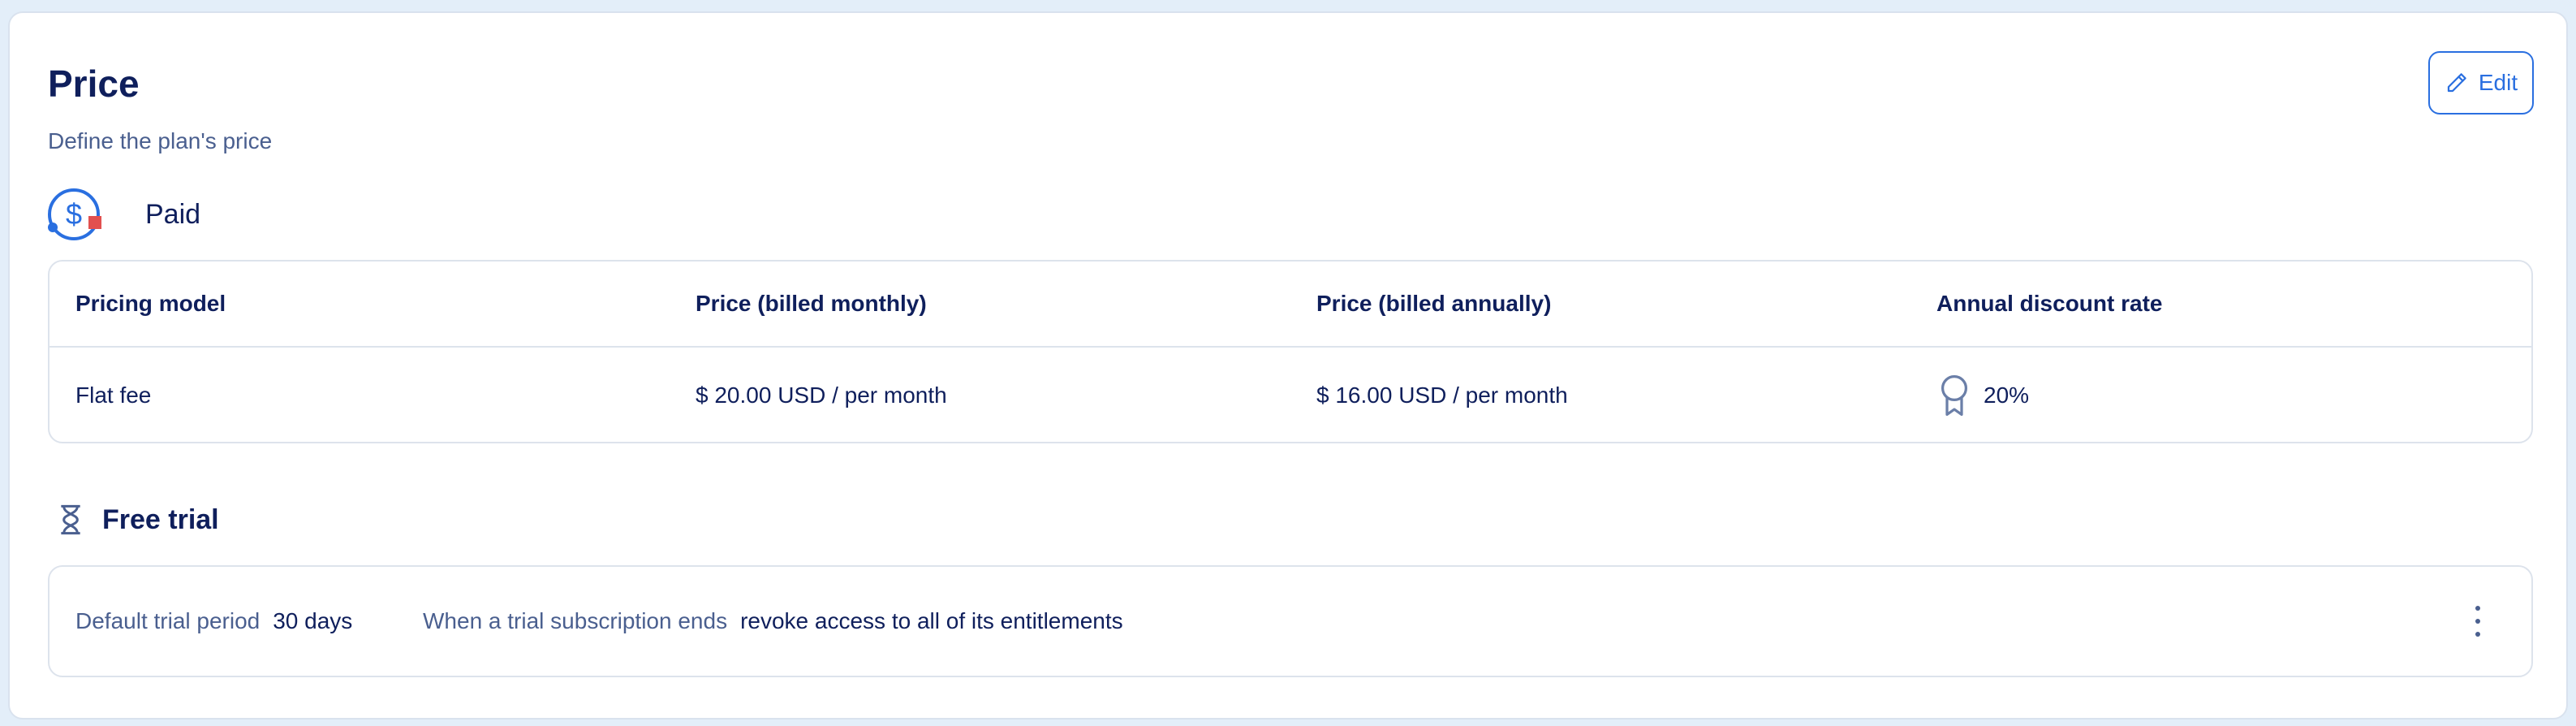 Image resolution: width=2576 pixels, height=726 pixels. Describe the element at coordinates (1954, 395) in the screenshot. I see `award-icon` at that location.